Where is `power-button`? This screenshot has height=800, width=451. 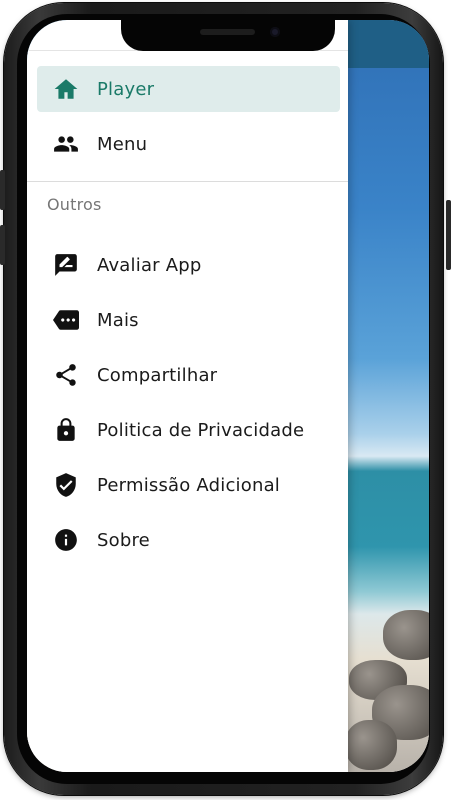 power-button is located at coordinates (448, 235).